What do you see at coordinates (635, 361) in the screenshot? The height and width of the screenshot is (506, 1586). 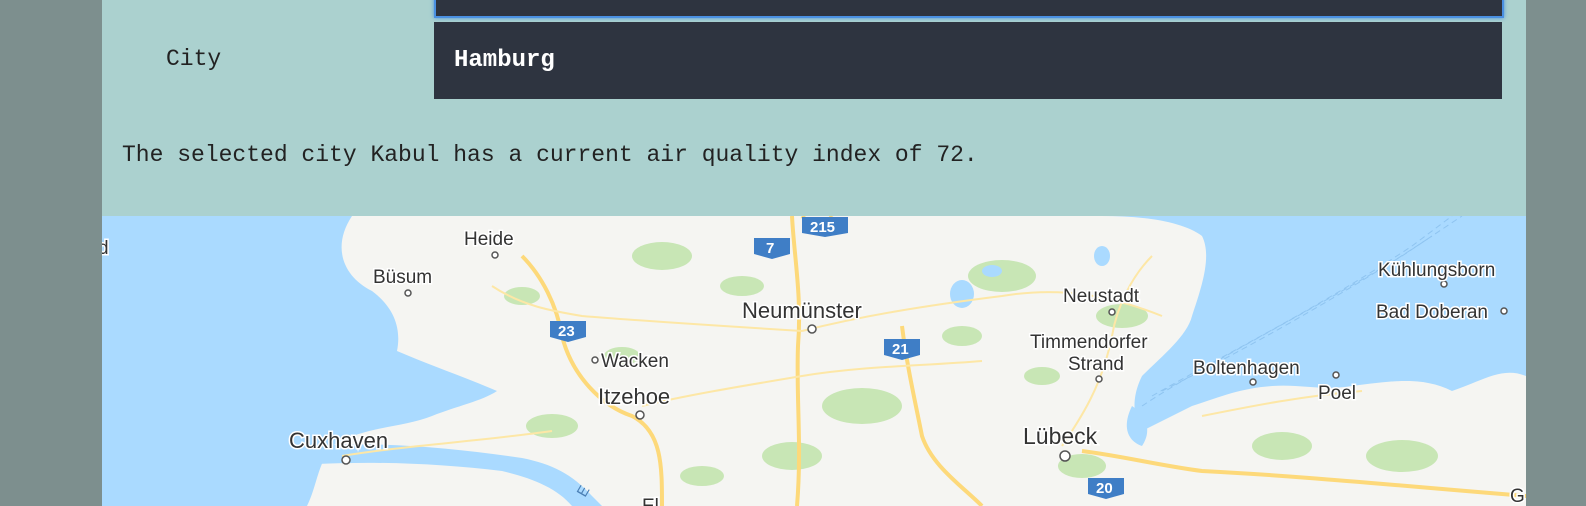 I see `map-label-wacken: Wacken` at bounding box center [635, 361].